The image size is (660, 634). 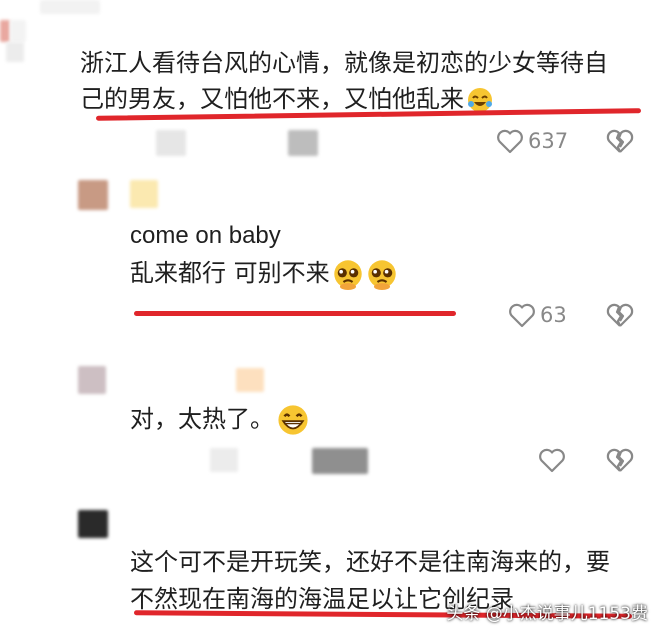 I want to click on red-underline, so click(x=295, y=313).